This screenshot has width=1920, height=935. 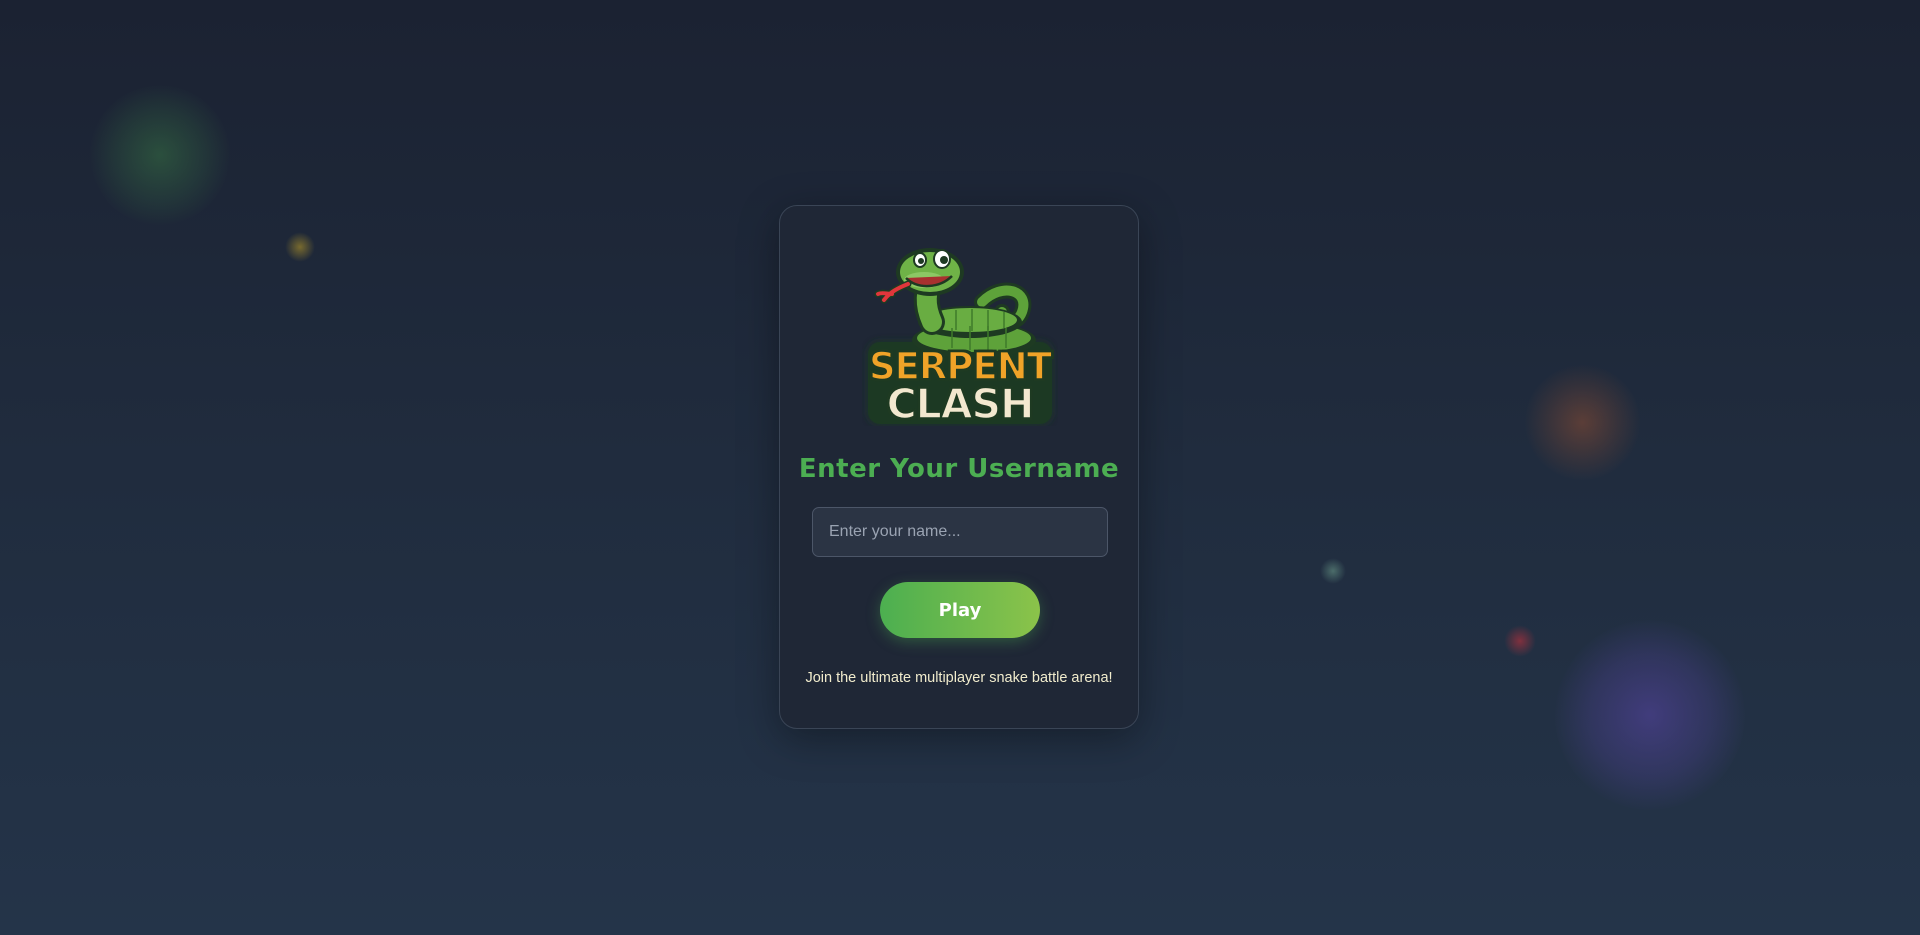 What do you see at coordinates (1582, 422) in the screenshot?
I see `background-orb-orange` at bounding box center [1582, 422].